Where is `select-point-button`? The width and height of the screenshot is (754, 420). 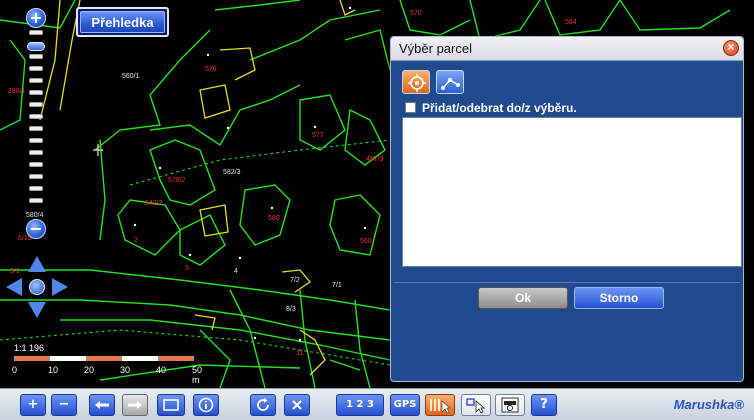 select-point-button is located at coordinates (416, 82).